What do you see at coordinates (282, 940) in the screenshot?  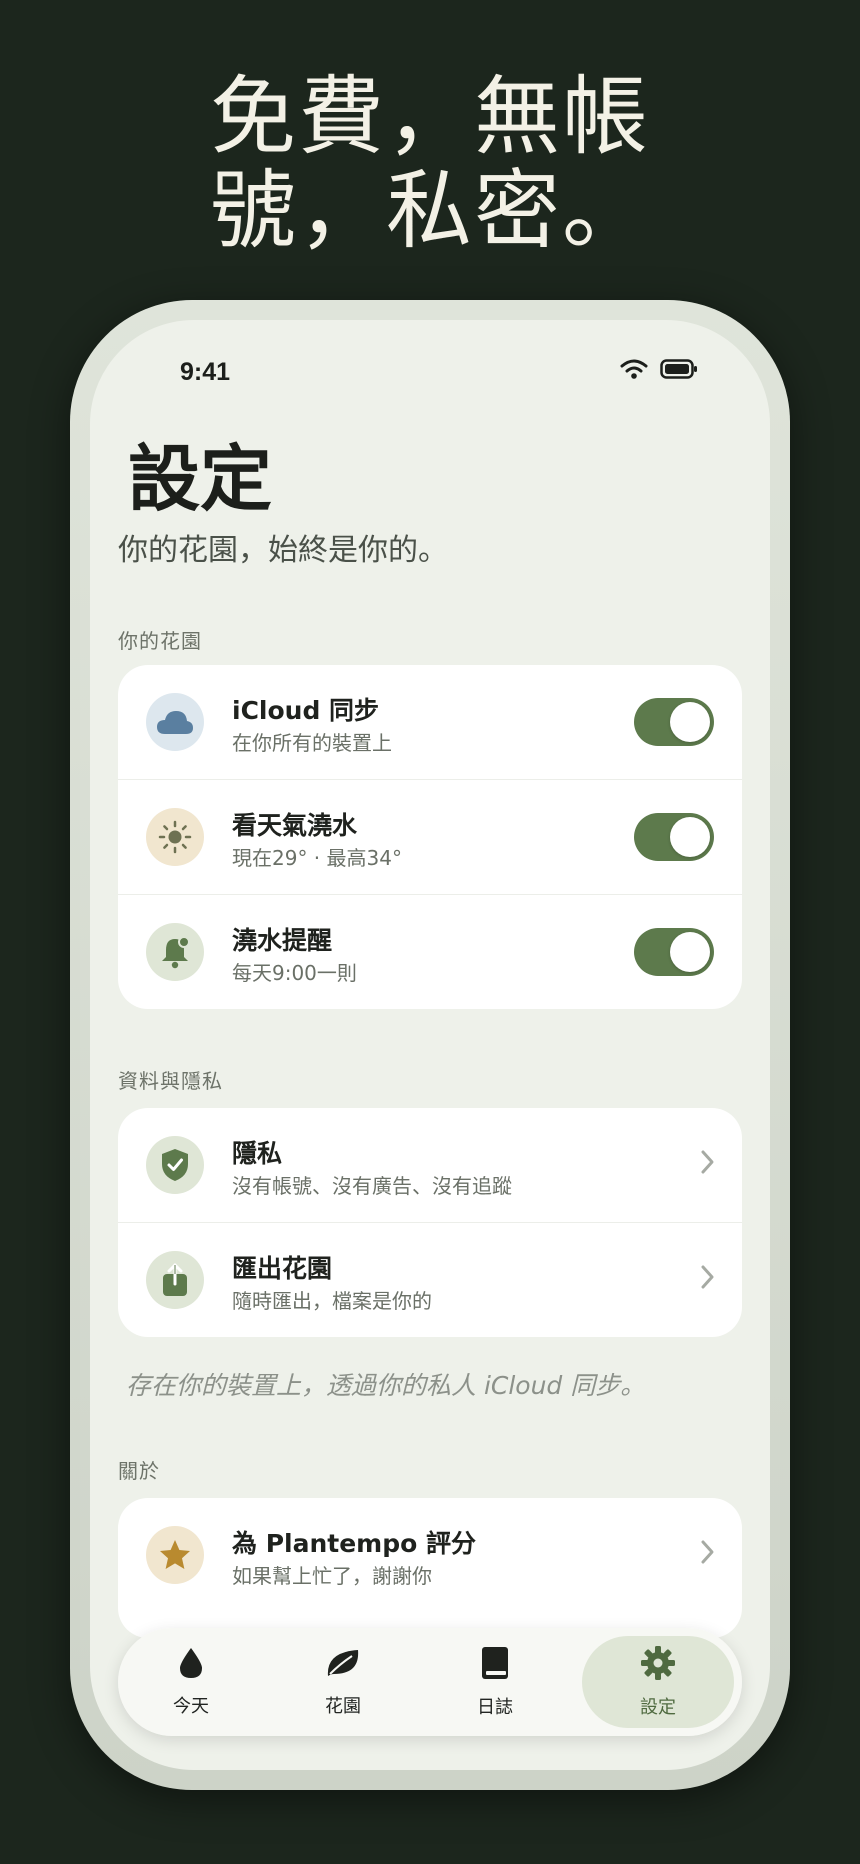 I see `row-title: 澆水提醒` at bounding box center [282, 940].